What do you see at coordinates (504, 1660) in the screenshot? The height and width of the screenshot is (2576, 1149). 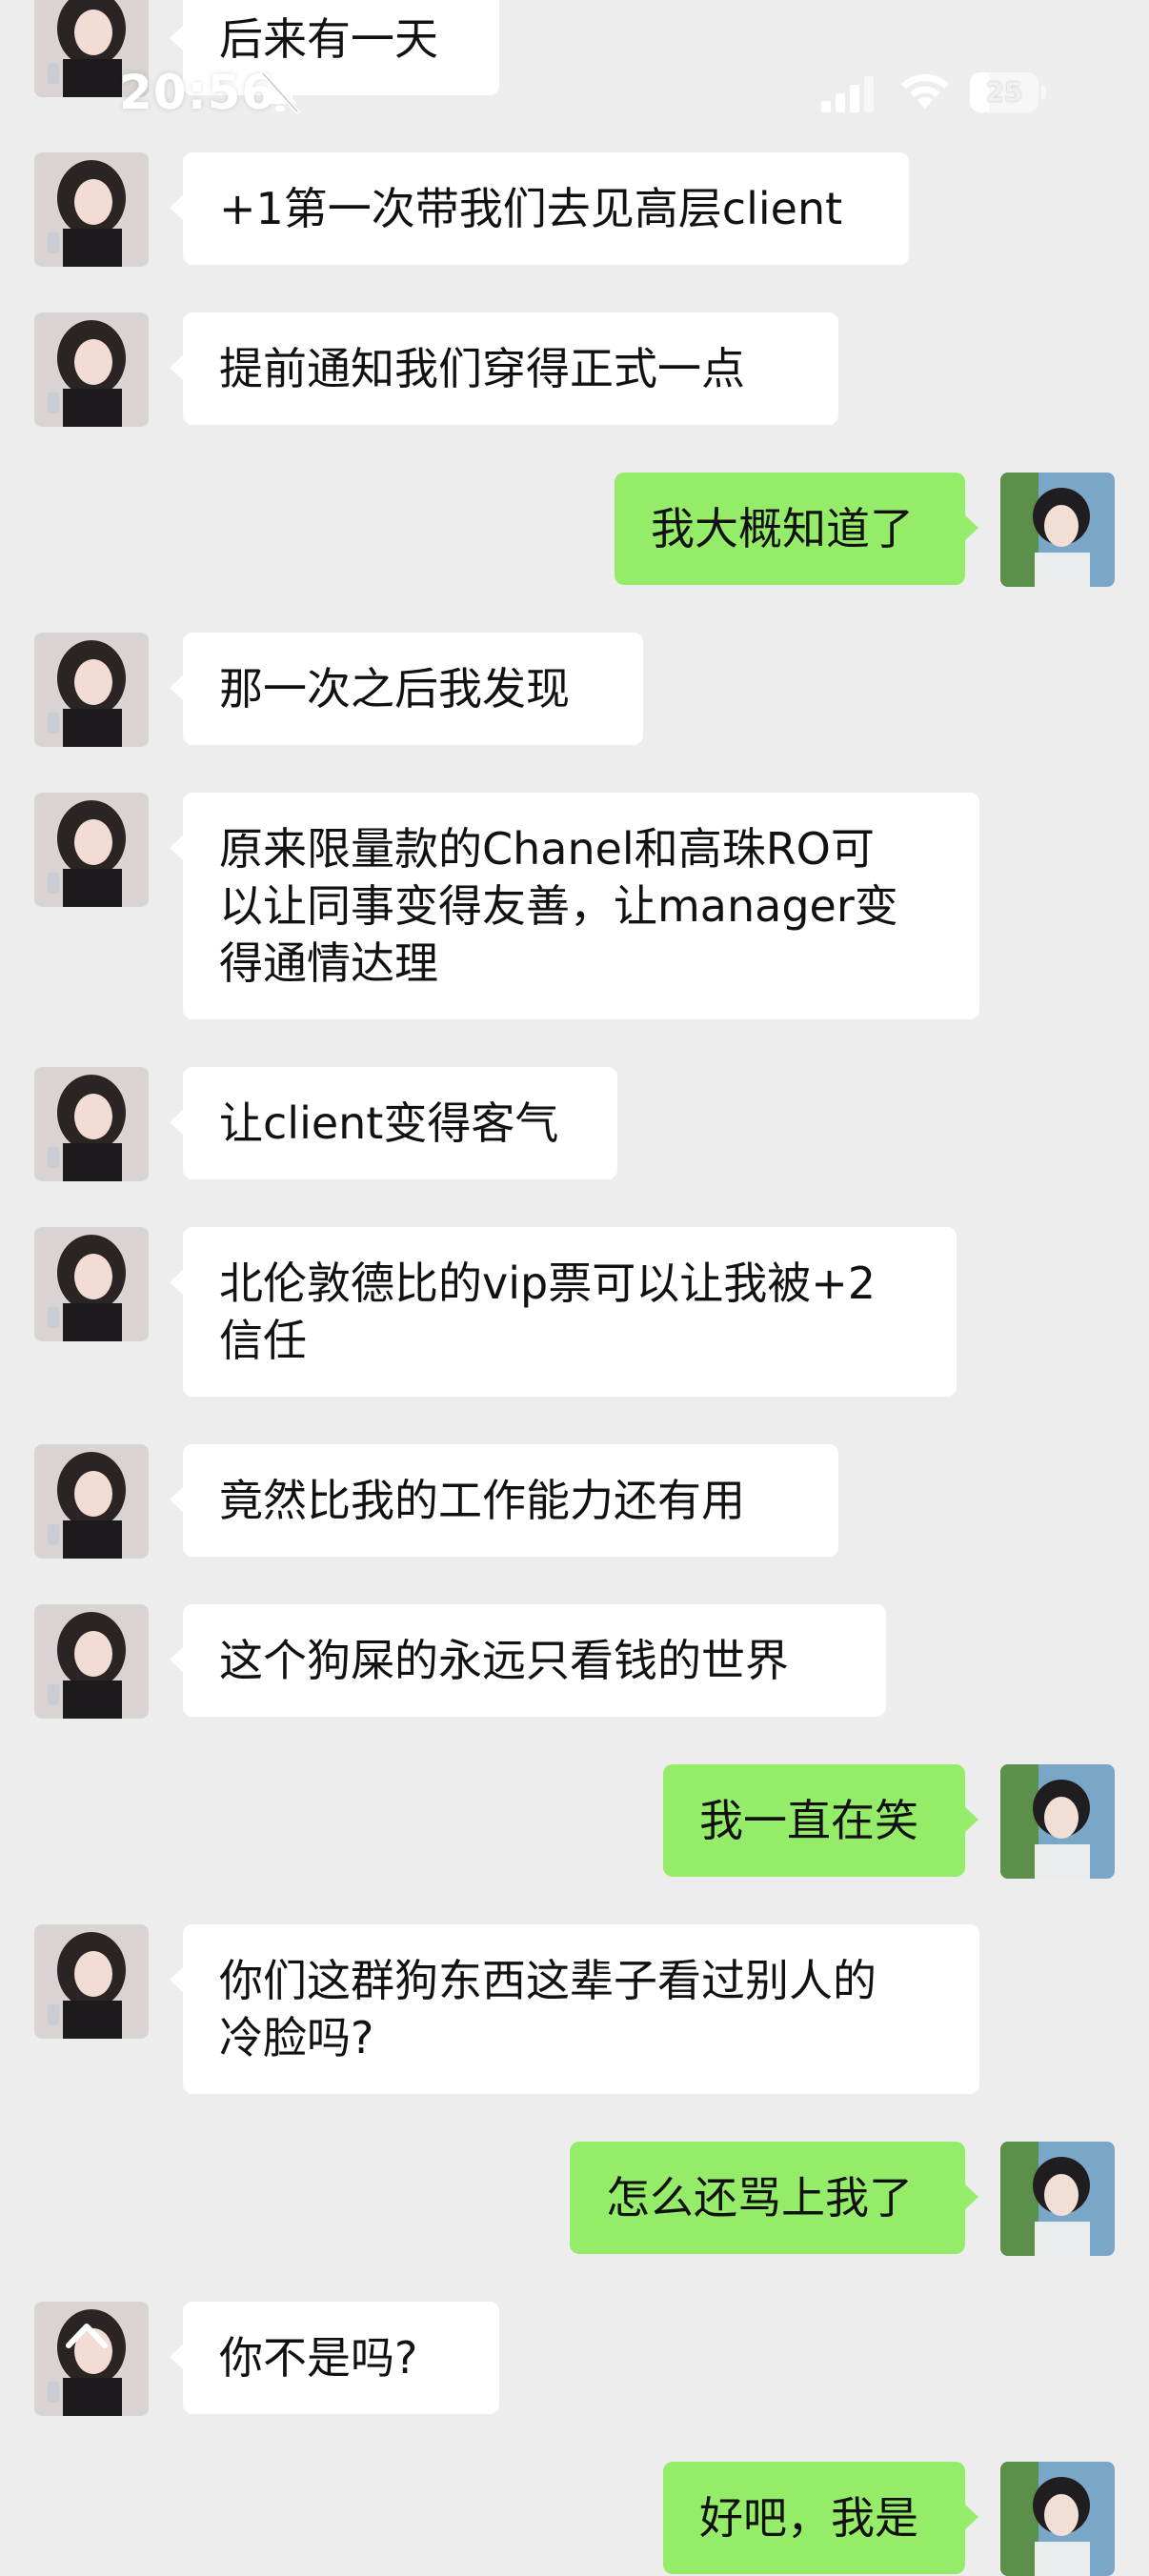 I see `message-text: 这个狗屎的永远只看钱的世界` at bounding box center [504, 1660].